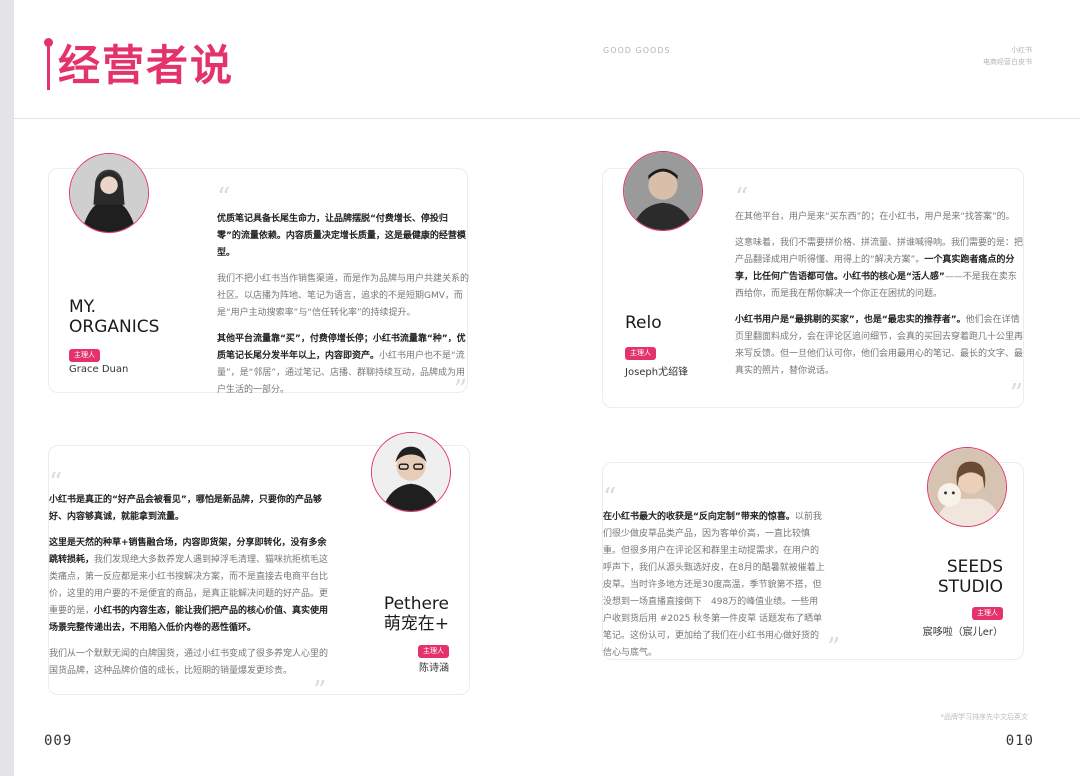 This screenshot has width=1080, height=776. What do you see at coordinates (114, 317) in the screenshot?
I see `brand-name: MY. ORGANICS` at bounding box center [114, 317].